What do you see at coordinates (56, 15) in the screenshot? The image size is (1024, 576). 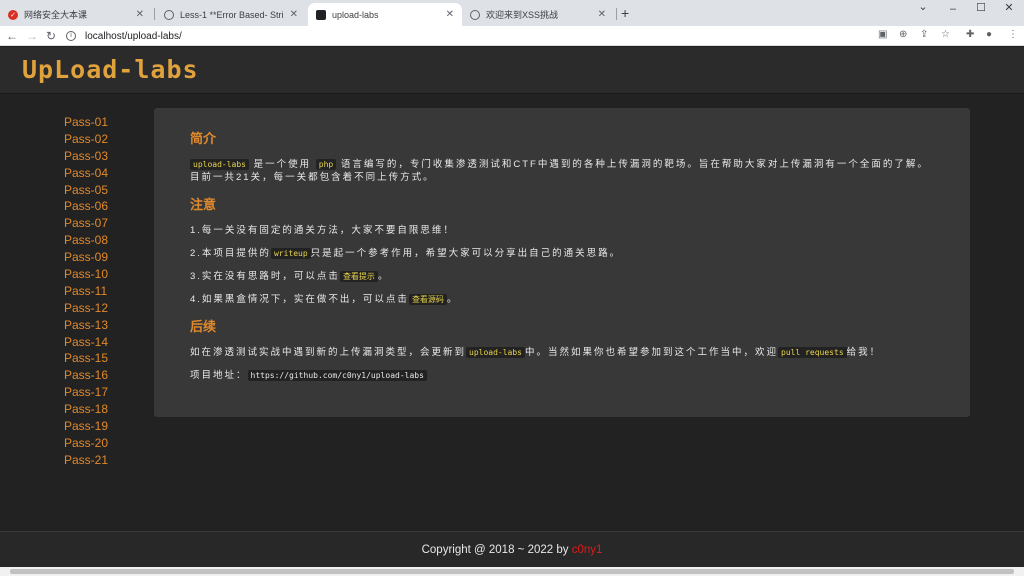 I see `tab-title: 网络安全大本课` at bounding box center [56, 15].